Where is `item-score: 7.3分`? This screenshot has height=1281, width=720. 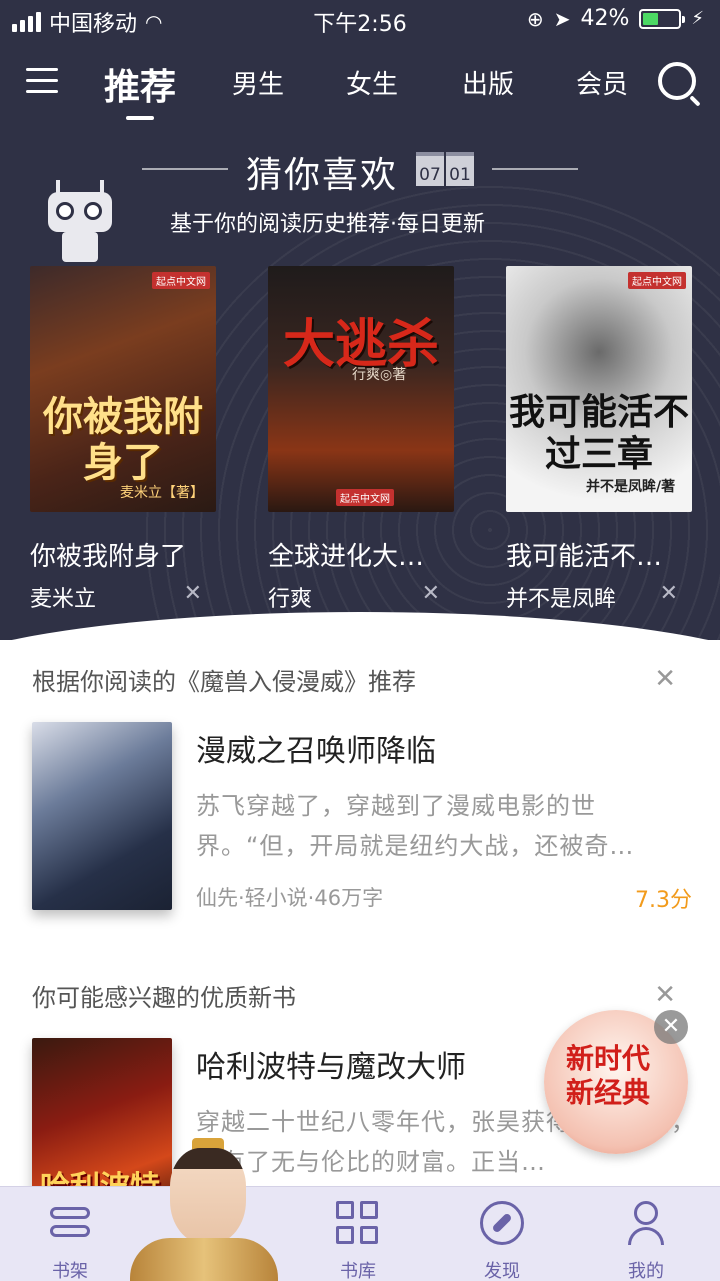 item-score: 7.3分 is located at coordinates (663, 900).